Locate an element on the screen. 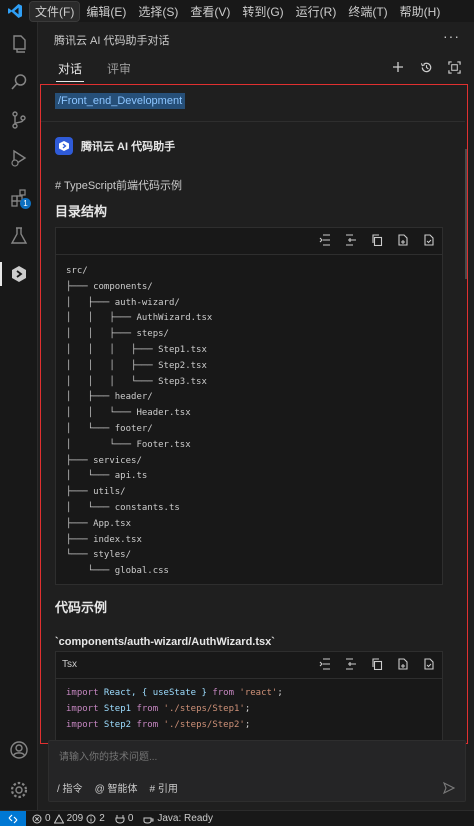 Image resolution: width=474 pixels, height=826 pixels. tree-line: │ │ │ ├─── Step2.tsx is located at coordinates (136, 365).